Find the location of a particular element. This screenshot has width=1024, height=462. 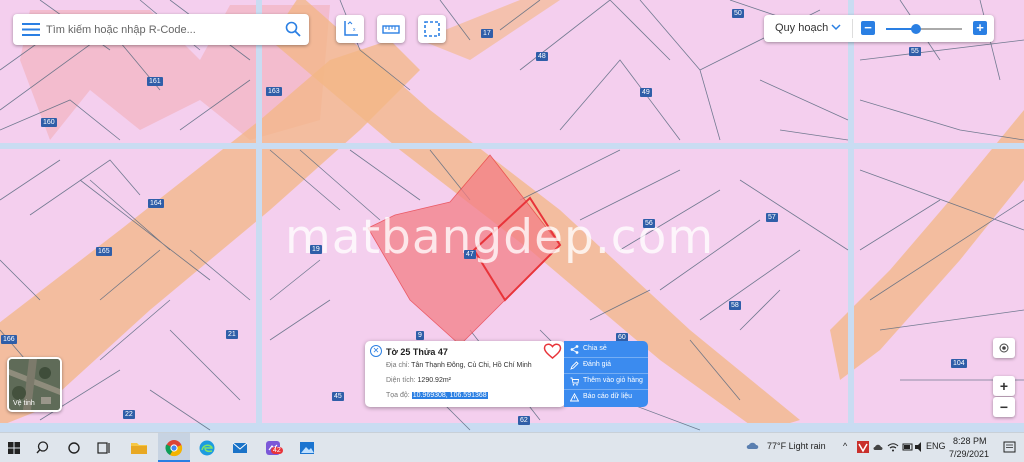

divider is located at coordinates (852, 28).